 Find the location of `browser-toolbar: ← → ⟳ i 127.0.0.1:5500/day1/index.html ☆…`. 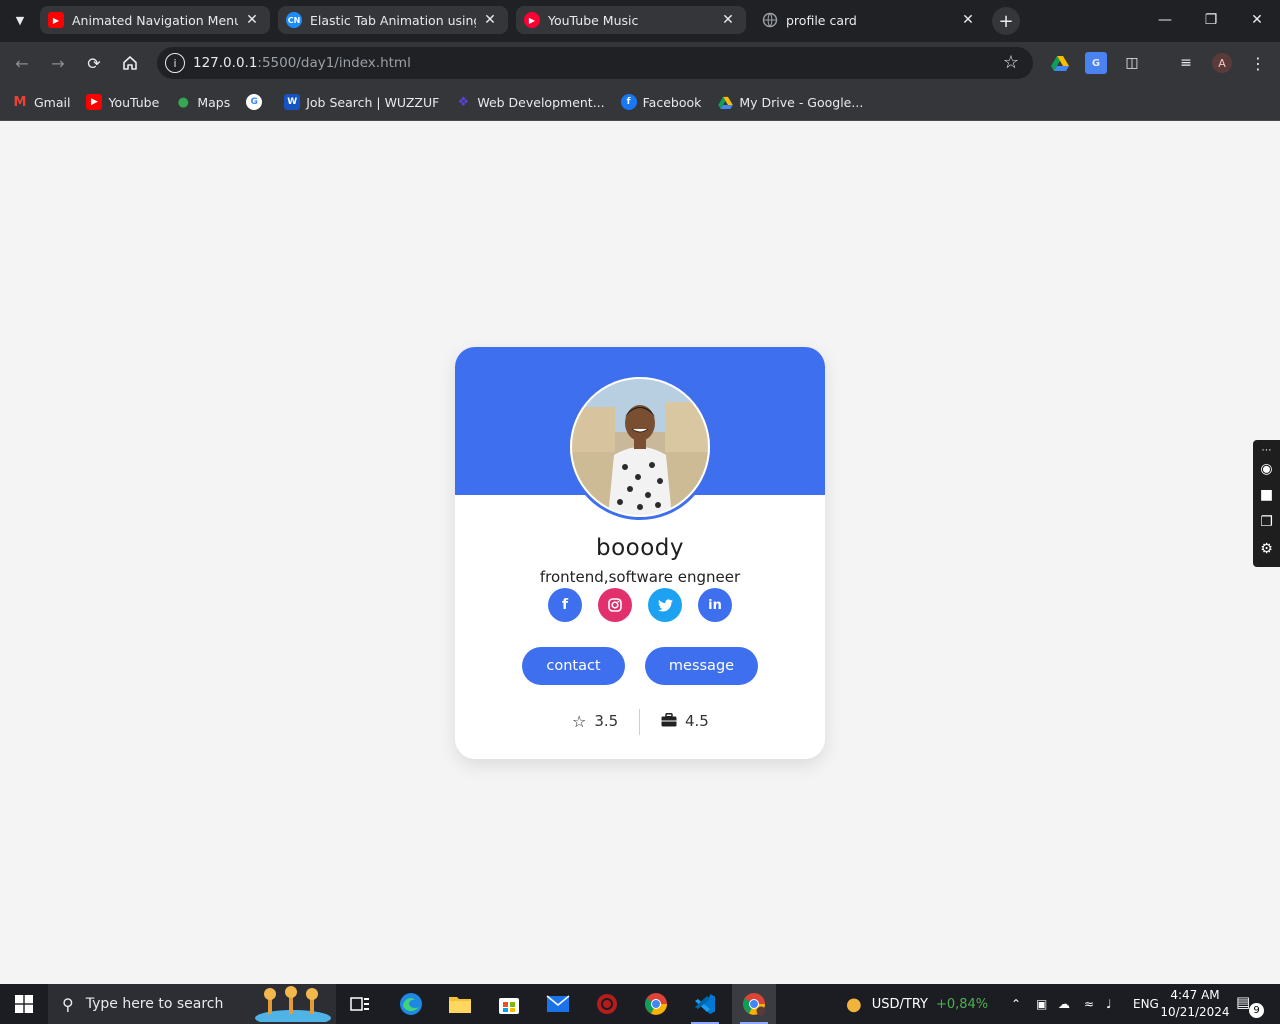

browser-toolbar: ← → ⟳ i 127.0.0.1:5500/day1/index.html ☆… is located at coordinates (640, 63).